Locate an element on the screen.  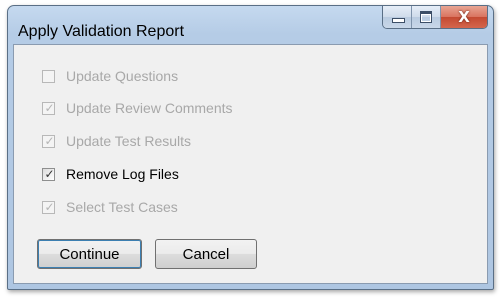
update-review-comments-label: Update Review Comments is located at coordinates (149, 108).